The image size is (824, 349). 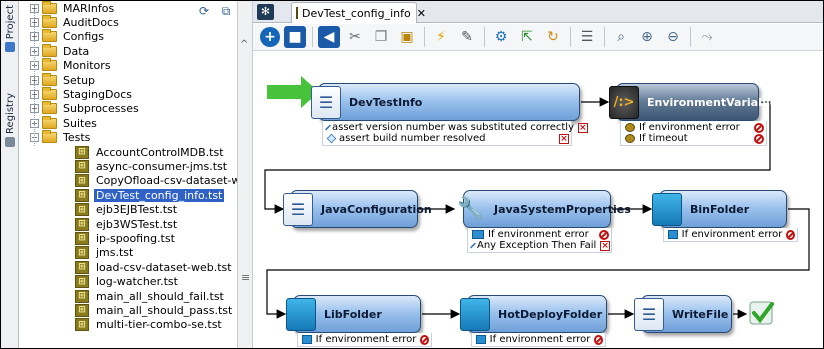 I want to click on event-handler-row: If timeout, so click(x=694, y=138).